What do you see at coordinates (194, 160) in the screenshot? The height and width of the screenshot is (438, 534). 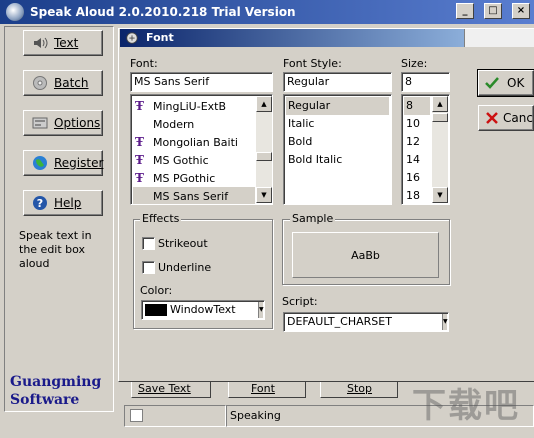 I see `font-list-item: Ŧ MS Gothic` at bounding box center [194, 160].